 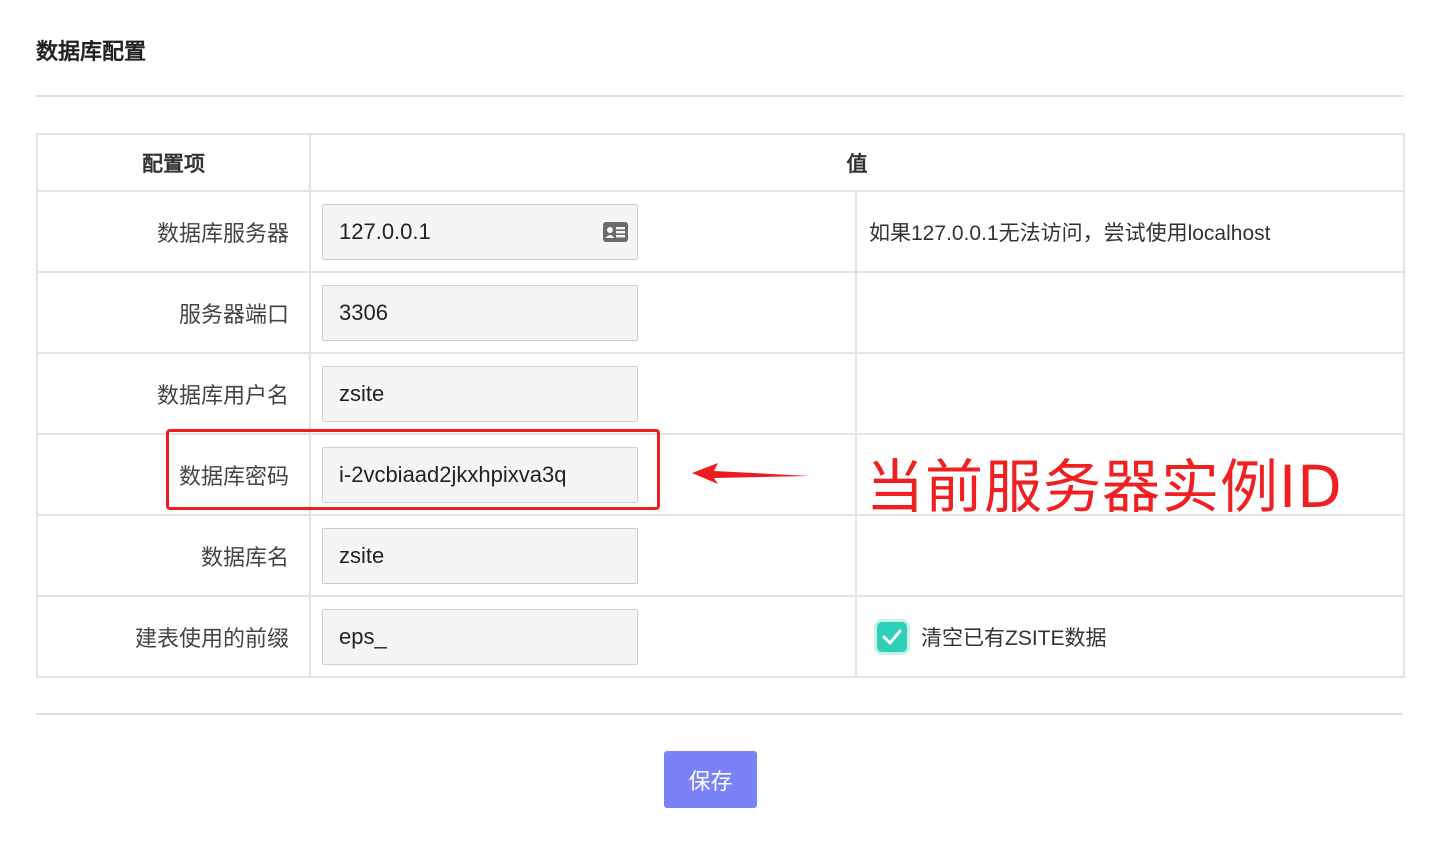 I want to click on db-server-field-box, so click(x=480, y=231).